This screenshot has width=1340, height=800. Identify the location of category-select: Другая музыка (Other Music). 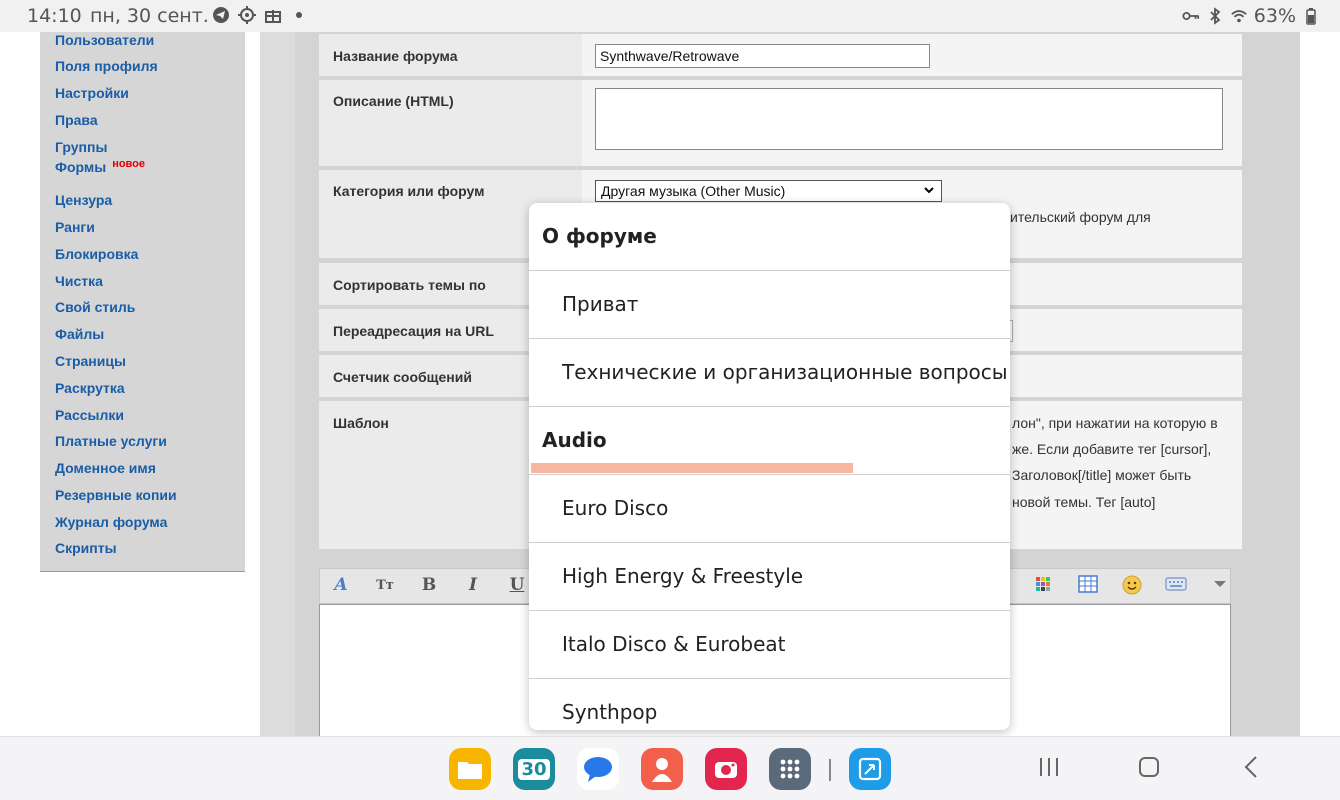
(768, 191).